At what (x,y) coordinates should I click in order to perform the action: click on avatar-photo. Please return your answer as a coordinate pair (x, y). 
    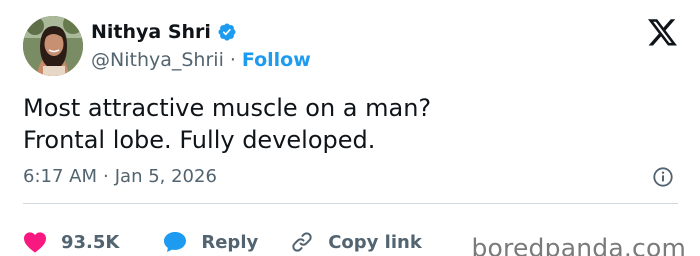
    Looking at the image, I should click on (53, 46).